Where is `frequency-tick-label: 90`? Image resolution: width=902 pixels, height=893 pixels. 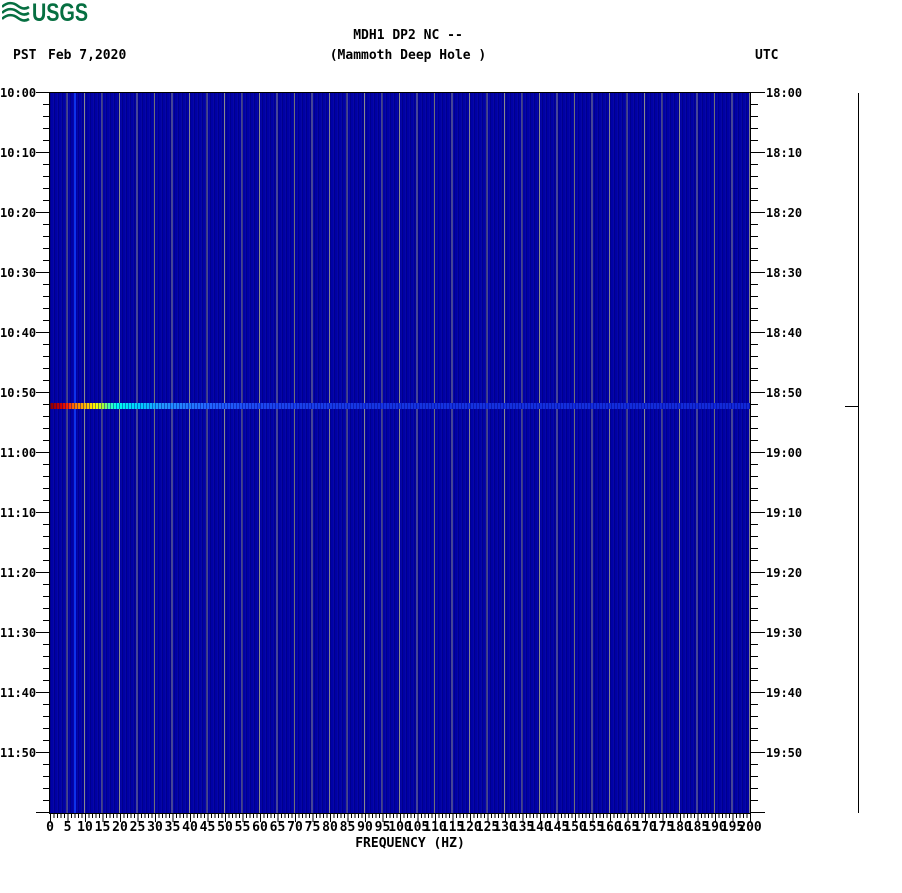 frequency-tick-label: 90 is located at coordinates (365, 827).